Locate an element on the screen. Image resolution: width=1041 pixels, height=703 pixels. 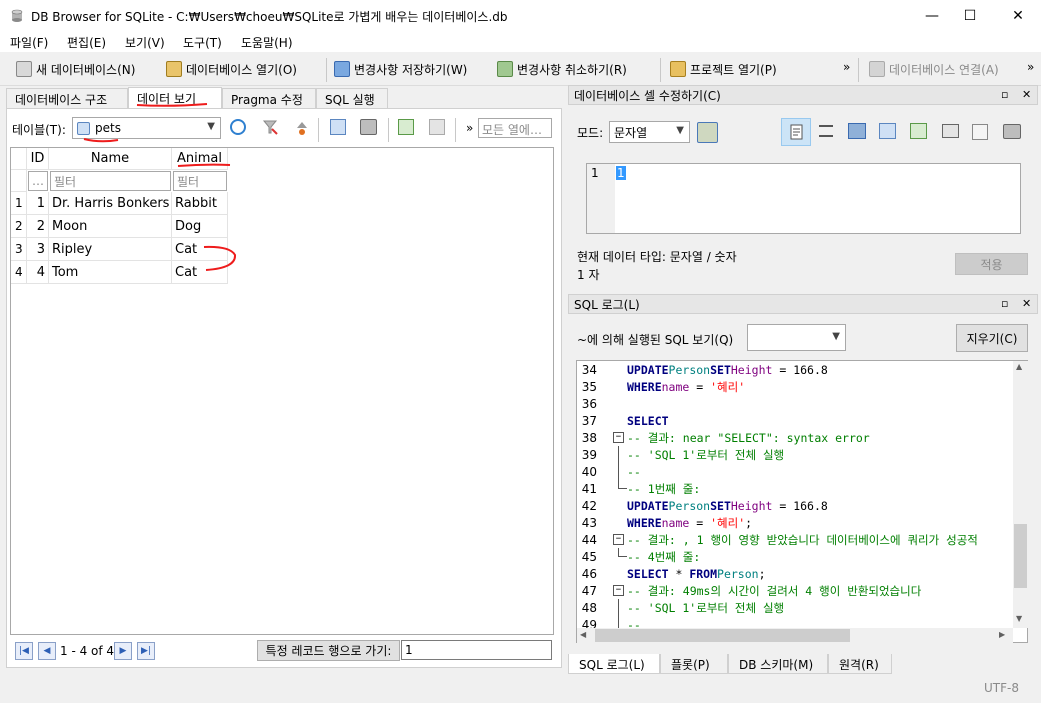
row-number: 4 is located at coordinates (19, 272).